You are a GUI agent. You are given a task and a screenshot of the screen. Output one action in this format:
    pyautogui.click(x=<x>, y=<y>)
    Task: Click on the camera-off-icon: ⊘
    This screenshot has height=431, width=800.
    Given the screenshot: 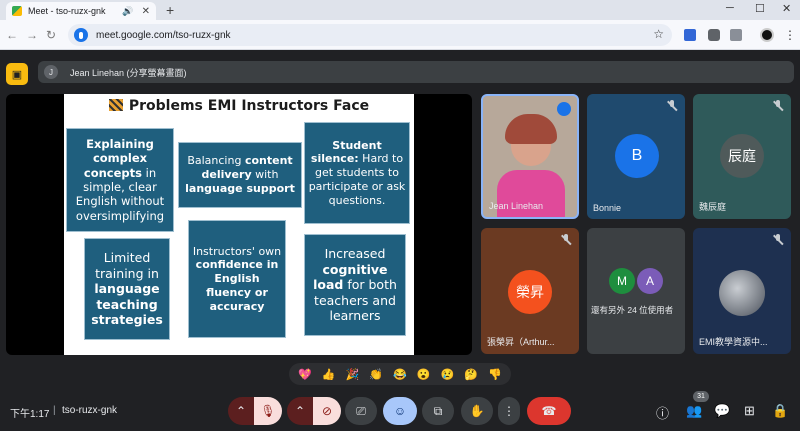 What is the action you would take?
    pyautogui.click(x=327, y=411)
    